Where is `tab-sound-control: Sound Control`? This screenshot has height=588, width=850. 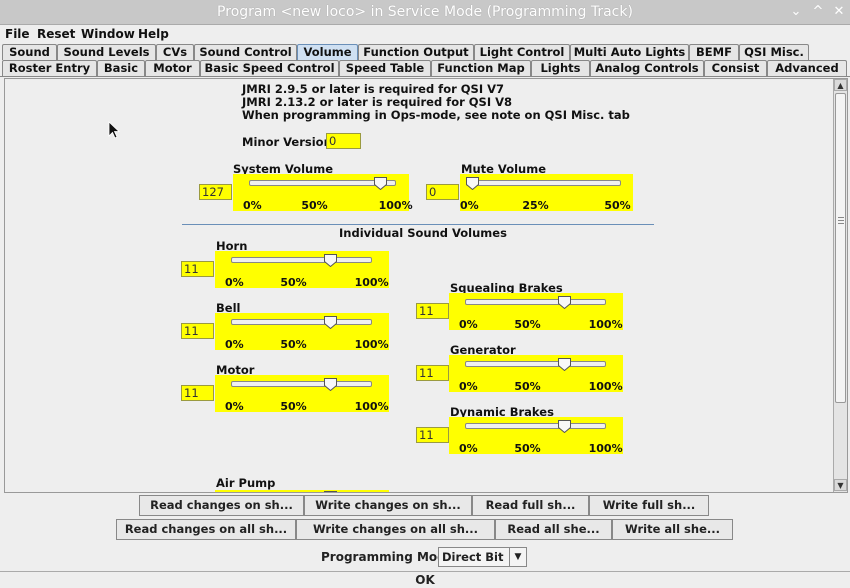 tab-sound-control: Sound Control is located at coordinates (245, 52).